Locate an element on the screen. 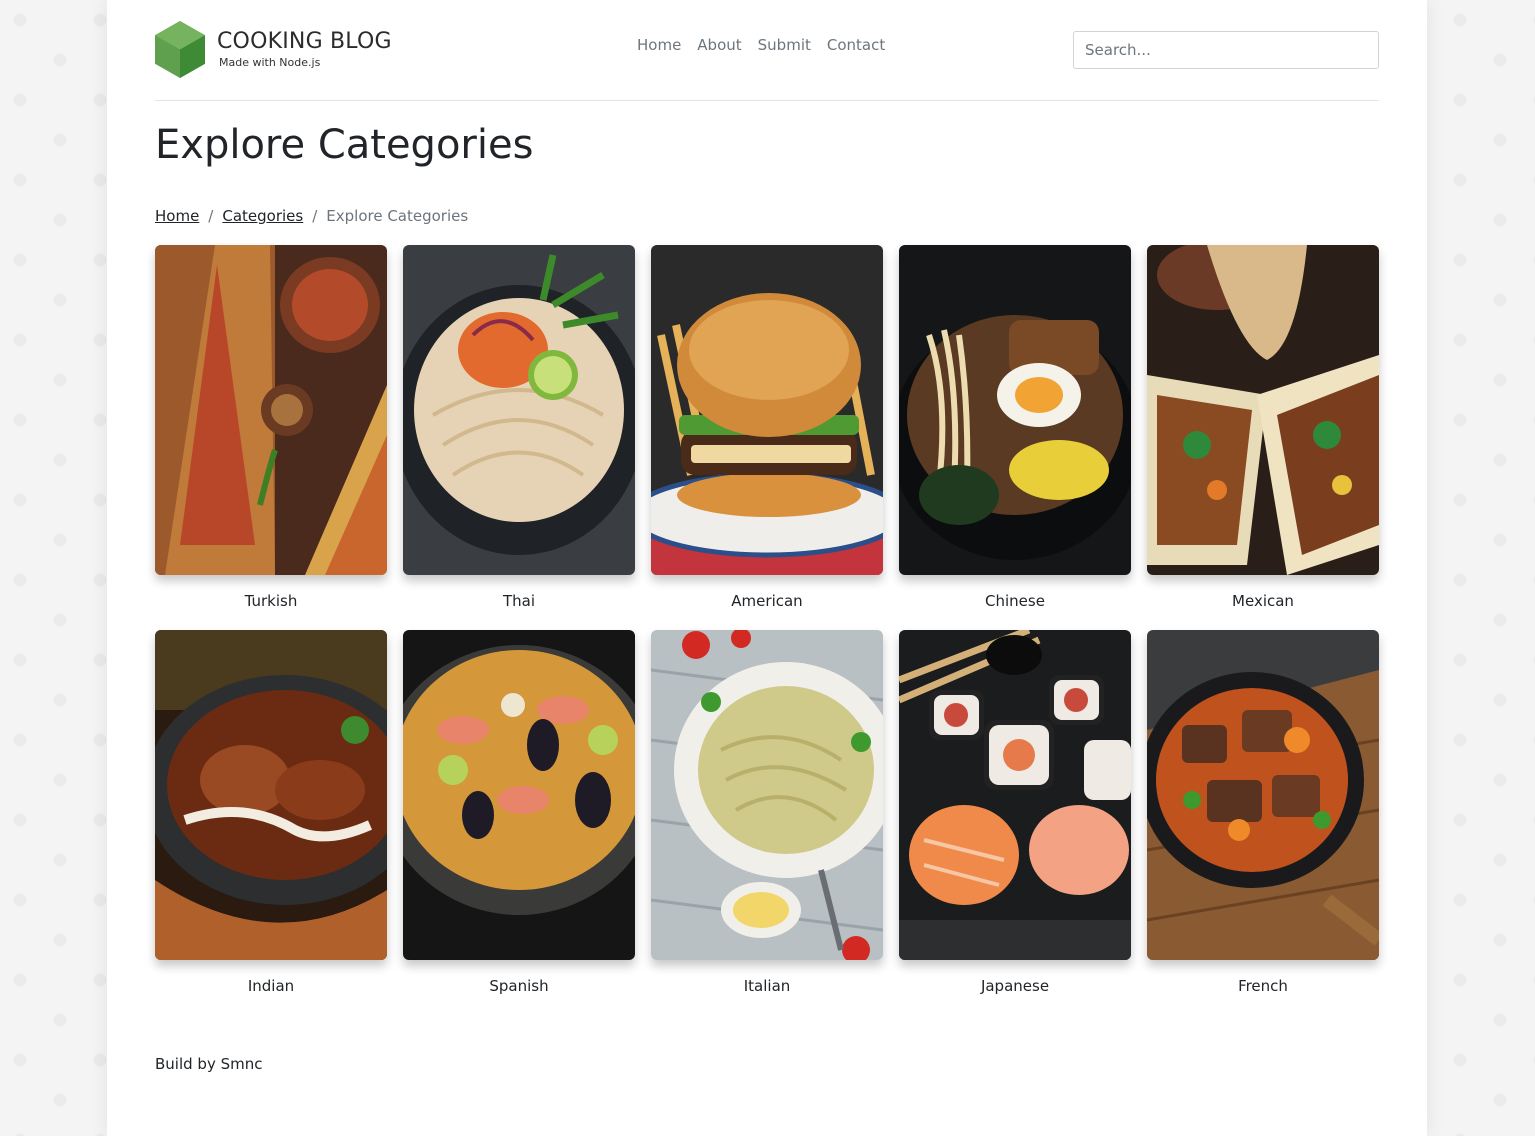 The width and height of the screenshot is (1535, 1136). category-card-chinese: Chinese is located at coordinates (1015, 427).